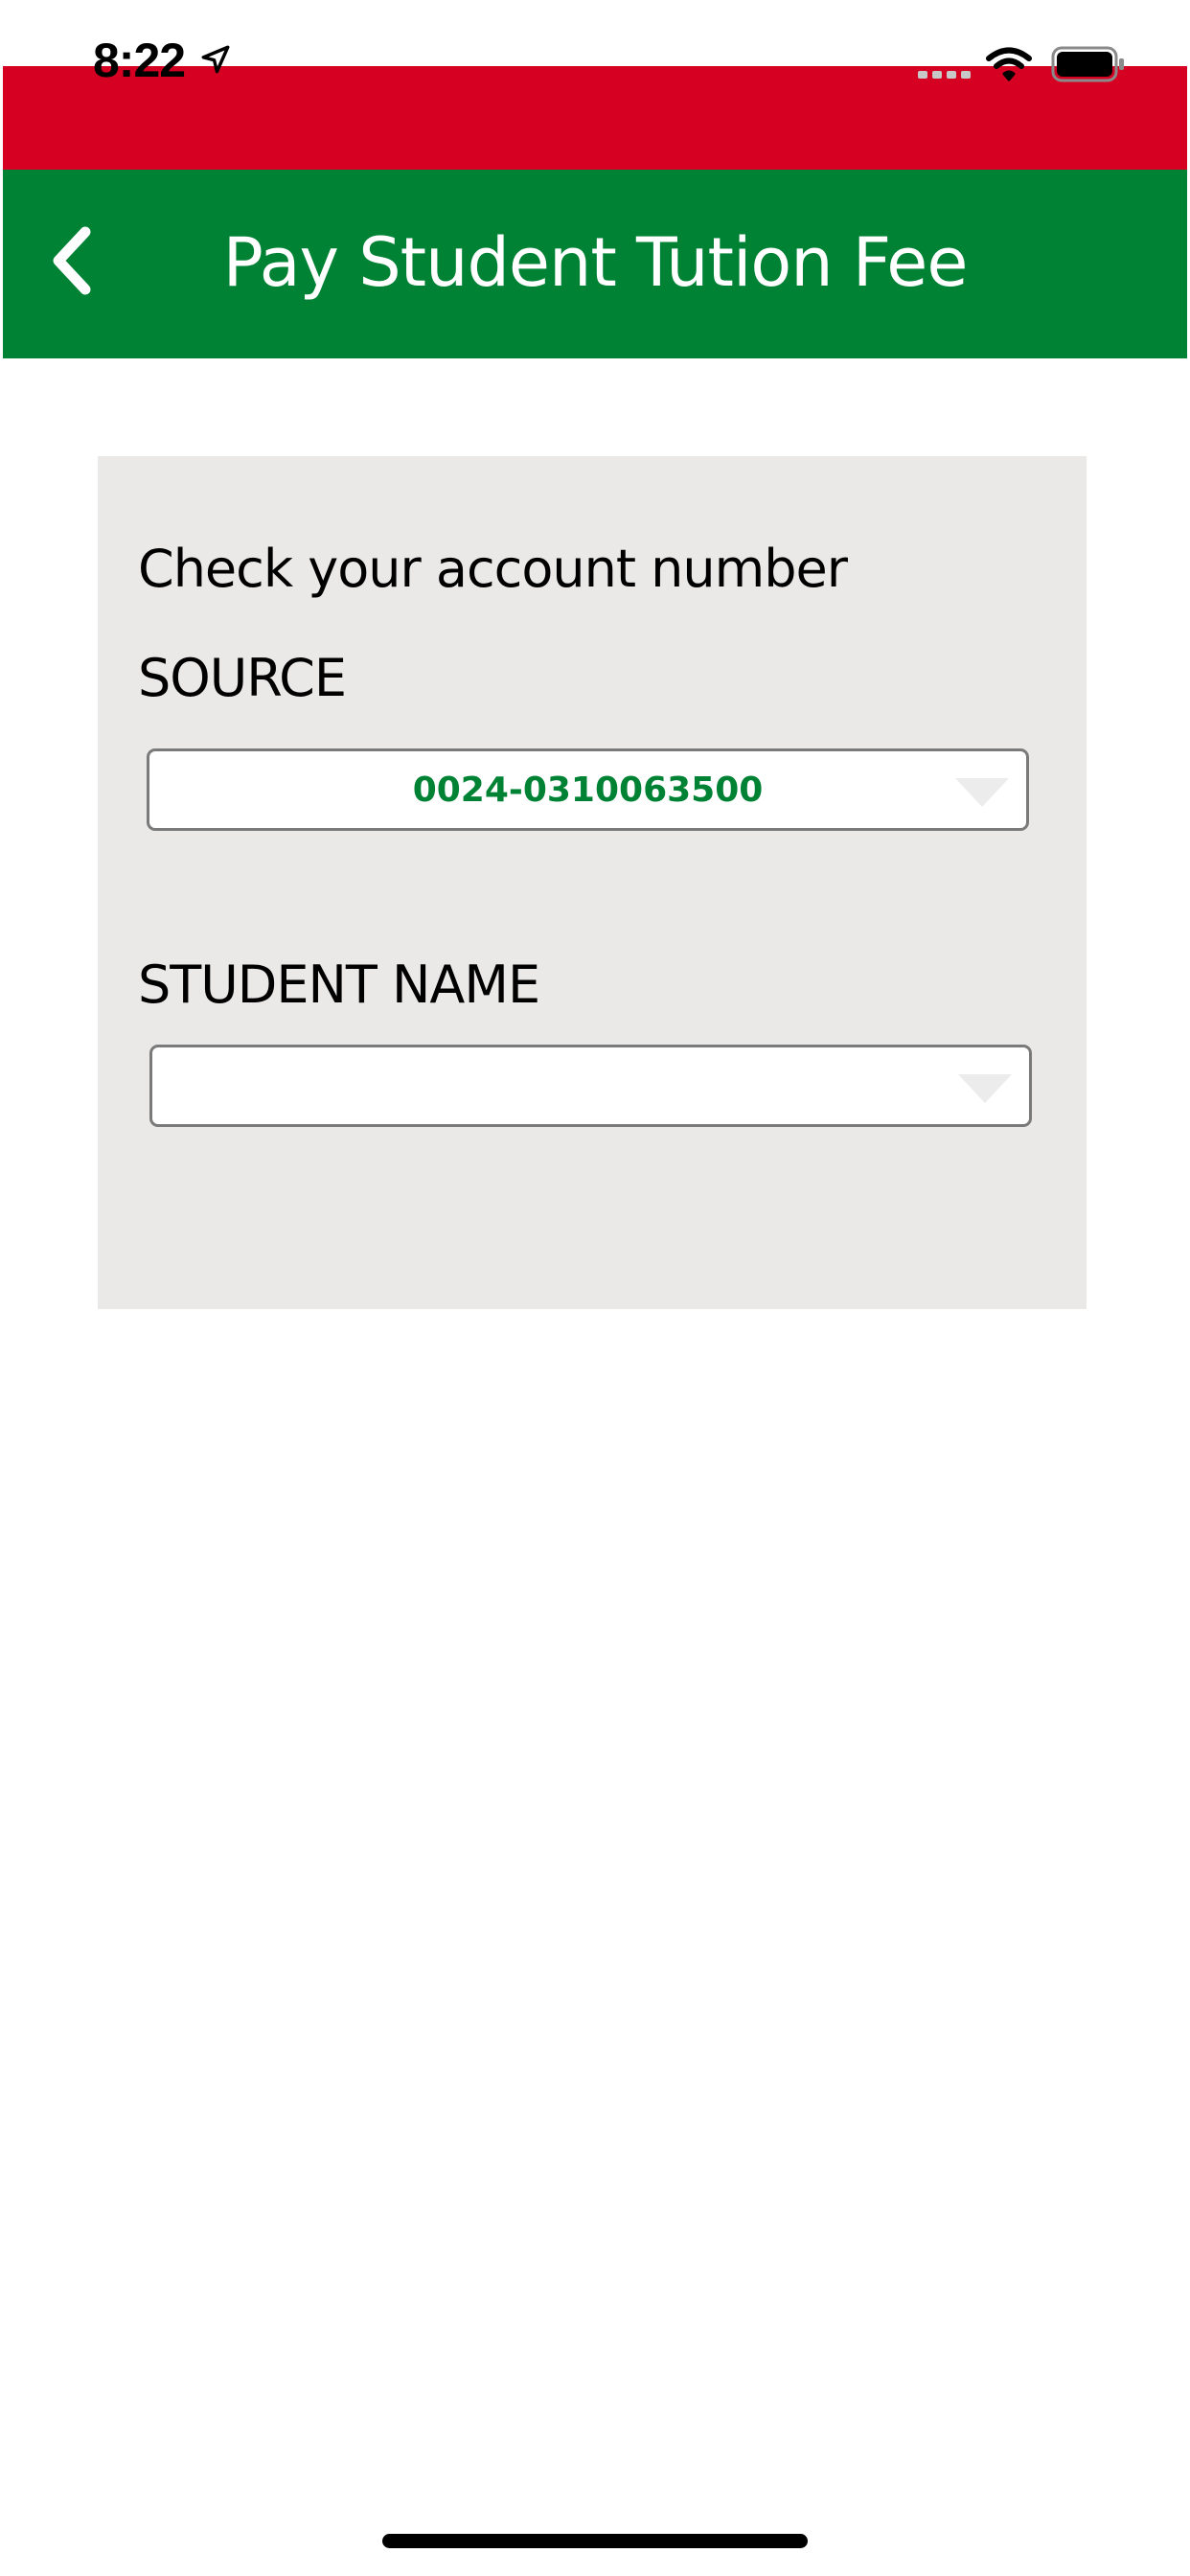  I want to click on source-account-select: 0024-0310063500, so click(588, 789).